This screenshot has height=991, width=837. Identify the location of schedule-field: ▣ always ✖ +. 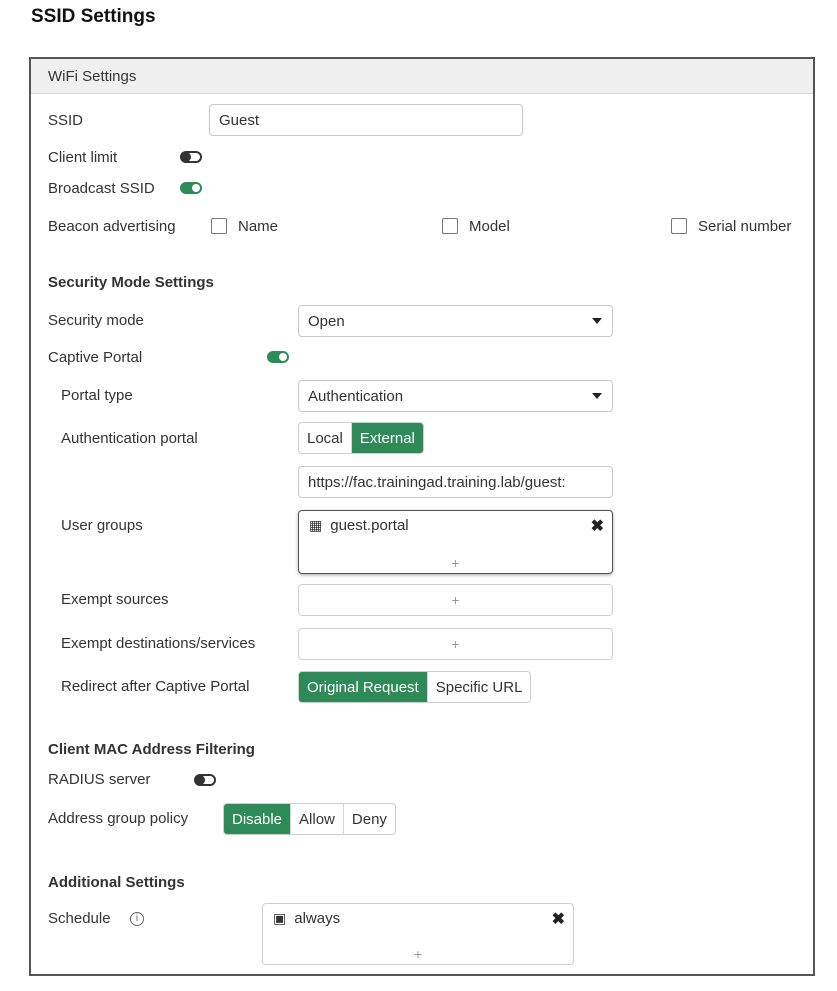
(418, 934).